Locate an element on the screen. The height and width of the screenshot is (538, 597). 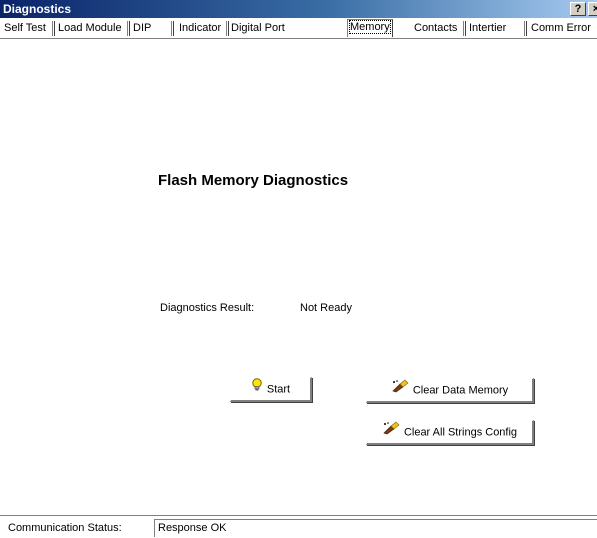
communication-status-field: Response OK is located at coordinates (375, 528).